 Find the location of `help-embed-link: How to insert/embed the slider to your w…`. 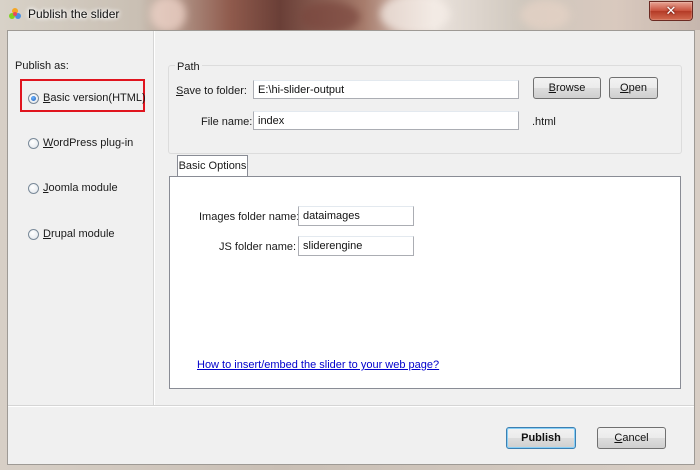

help-embed-link: How to insert/embed the slider to your w… is located at coordinates (318, 365).